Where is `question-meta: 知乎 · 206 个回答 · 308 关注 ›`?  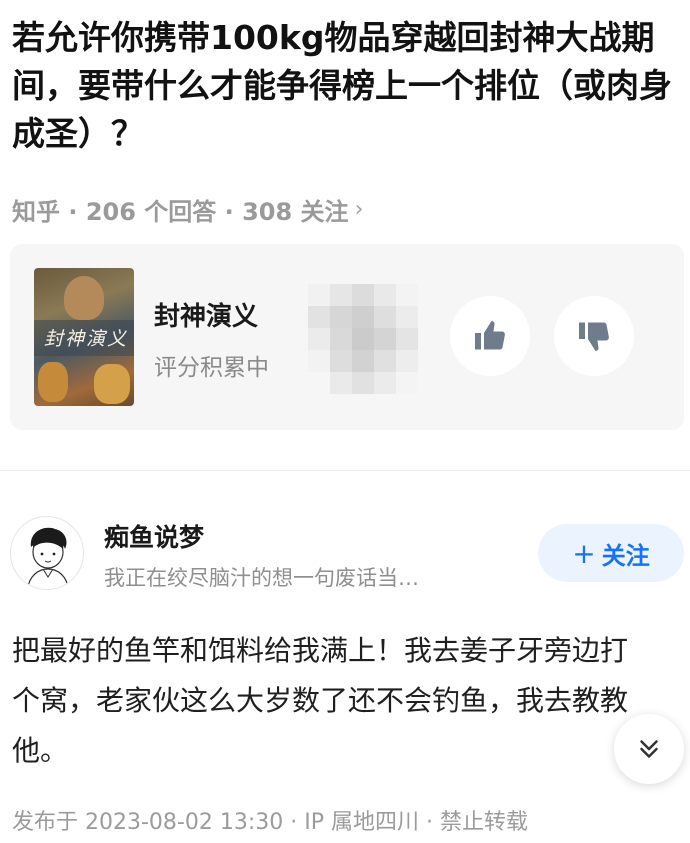
question-meta: 知乎 · 206 个回答 · 308 关注 › is located at coordinates (187, 209).